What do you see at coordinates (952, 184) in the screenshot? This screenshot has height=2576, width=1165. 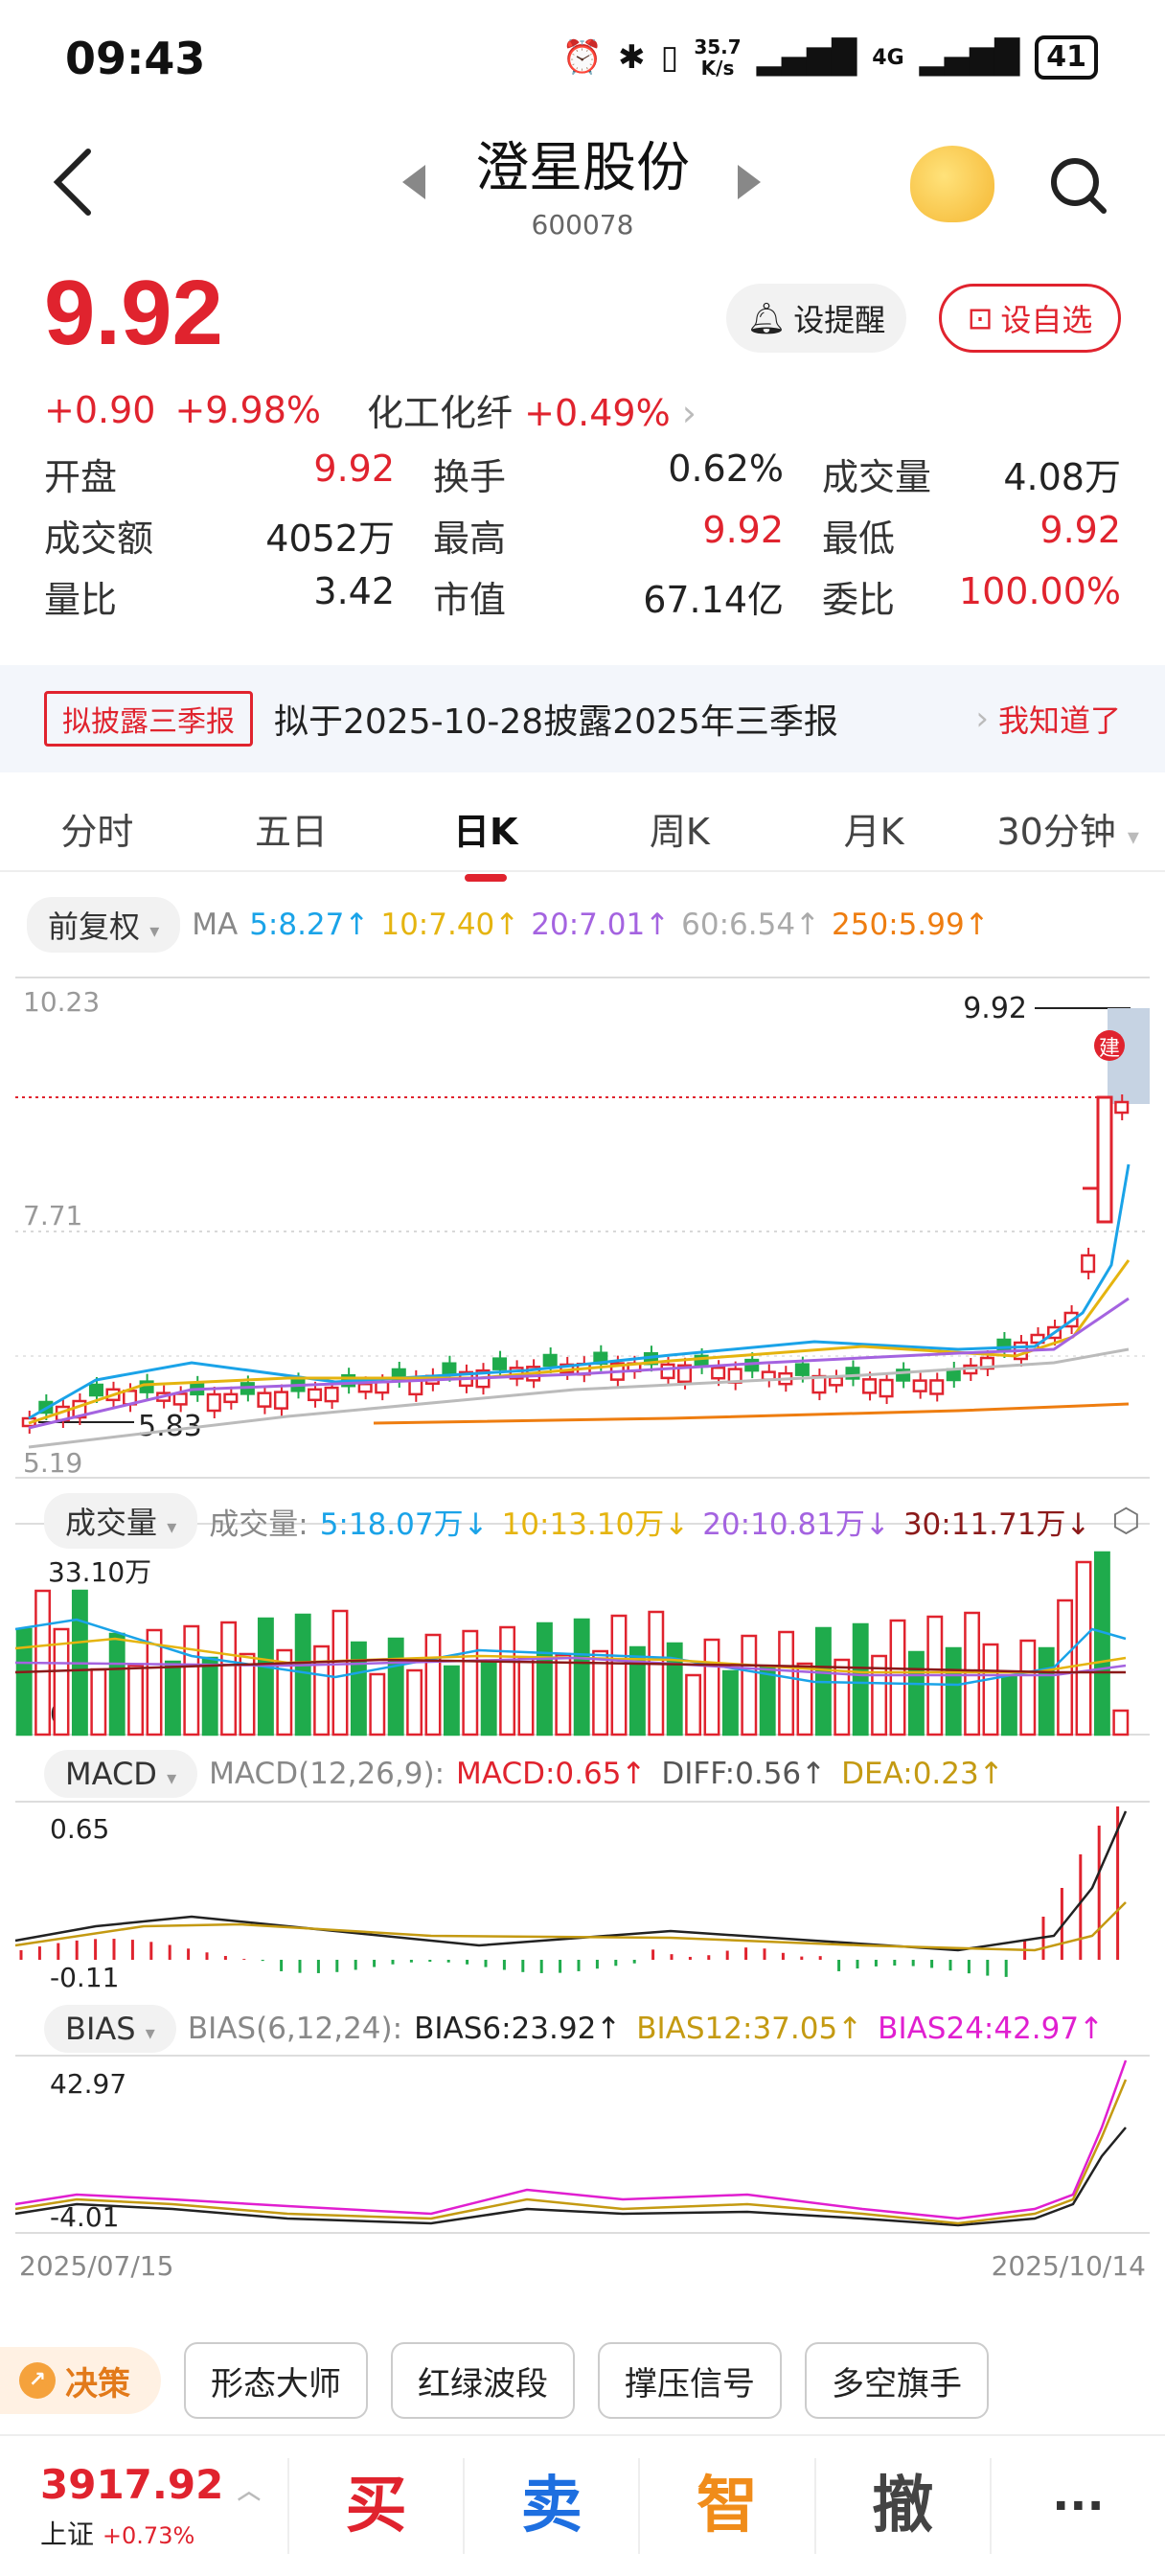 I see `mascot-icon` at bounding box center [952, 184].